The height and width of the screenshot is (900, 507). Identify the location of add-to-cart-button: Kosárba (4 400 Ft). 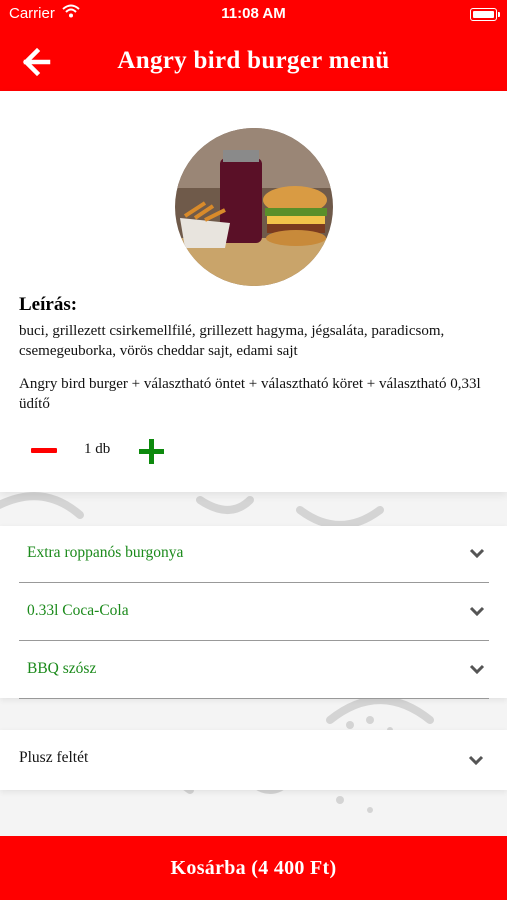
(253, 868).